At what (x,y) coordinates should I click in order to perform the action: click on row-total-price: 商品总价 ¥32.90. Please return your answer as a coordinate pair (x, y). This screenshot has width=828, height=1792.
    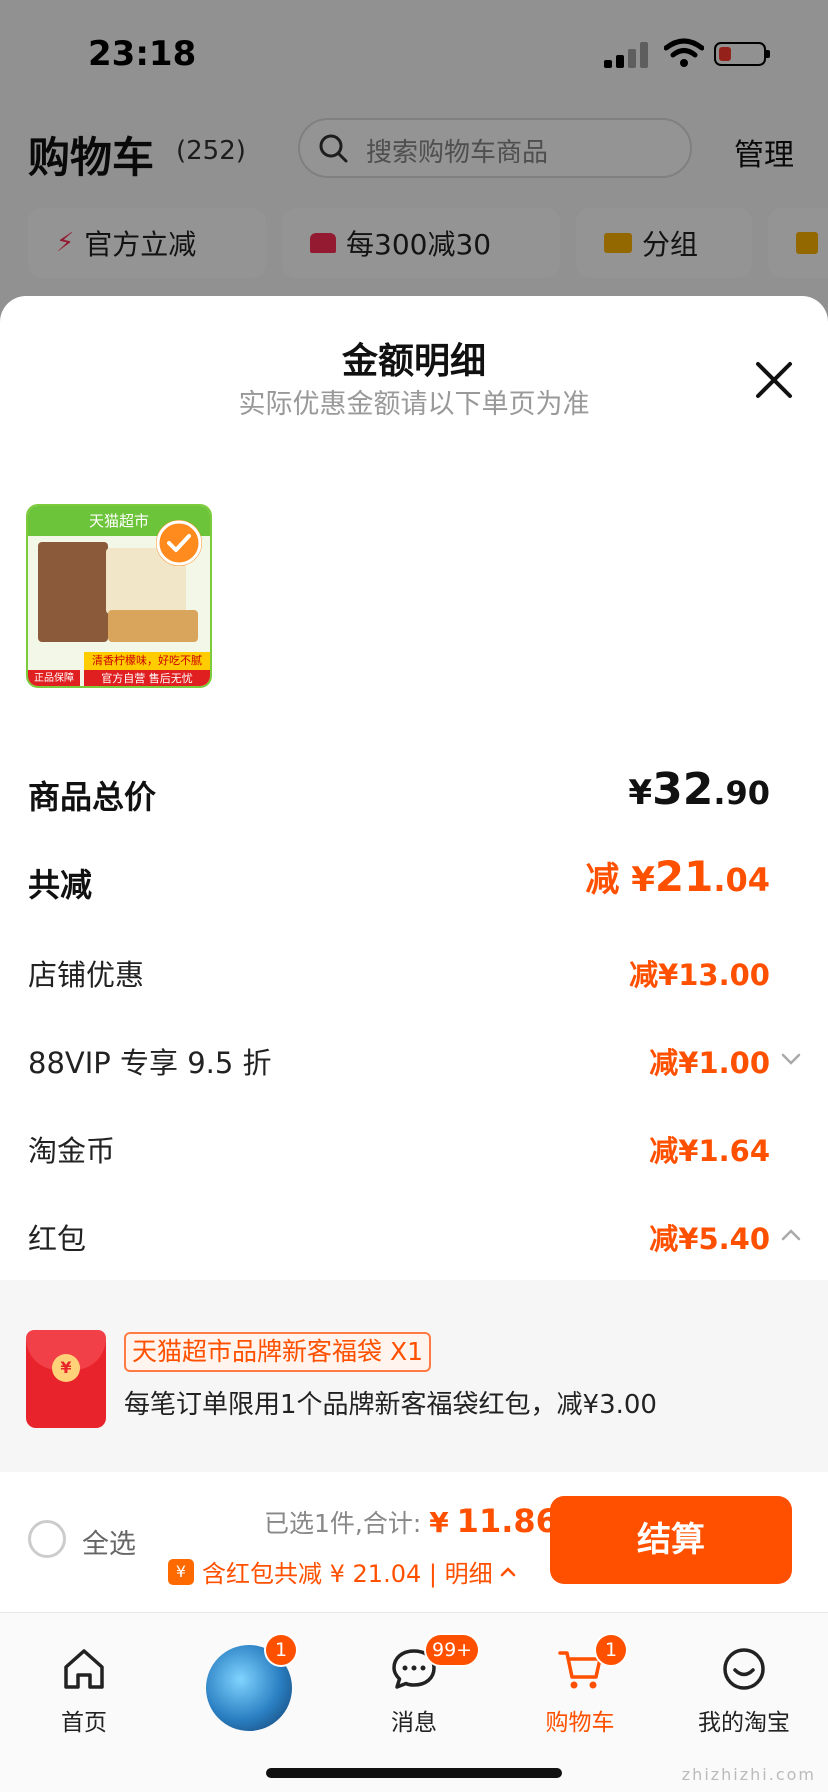
    Looking at the image, I should click on (414, 794).